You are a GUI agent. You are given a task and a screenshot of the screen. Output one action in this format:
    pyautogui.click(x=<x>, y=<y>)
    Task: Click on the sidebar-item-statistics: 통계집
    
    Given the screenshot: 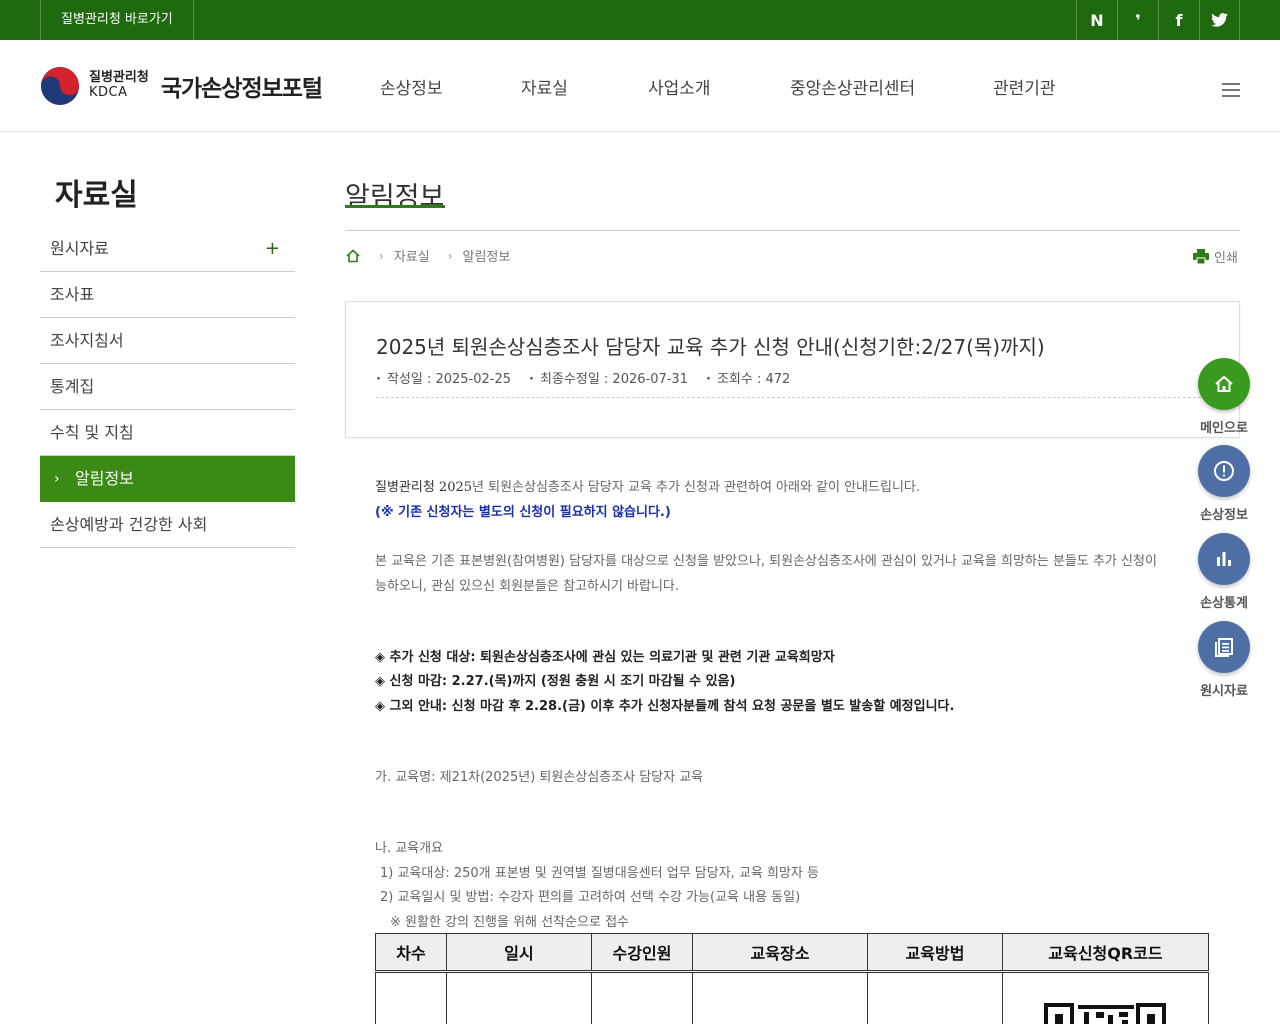 What is the action you would take?
    pyautogui.click(x=167, y=387)
    